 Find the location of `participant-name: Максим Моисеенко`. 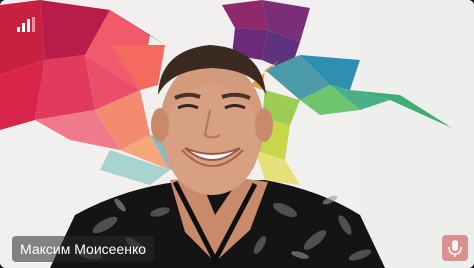

participant-name: Максим Моисеенко is located at coordinates (83, 249).